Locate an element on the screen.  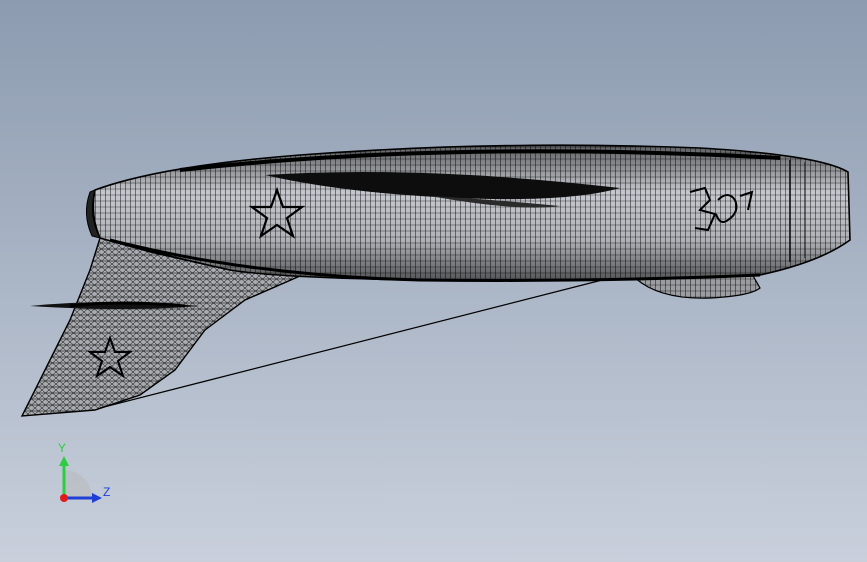
x-axis-dot is located at coordinates (64, 498).